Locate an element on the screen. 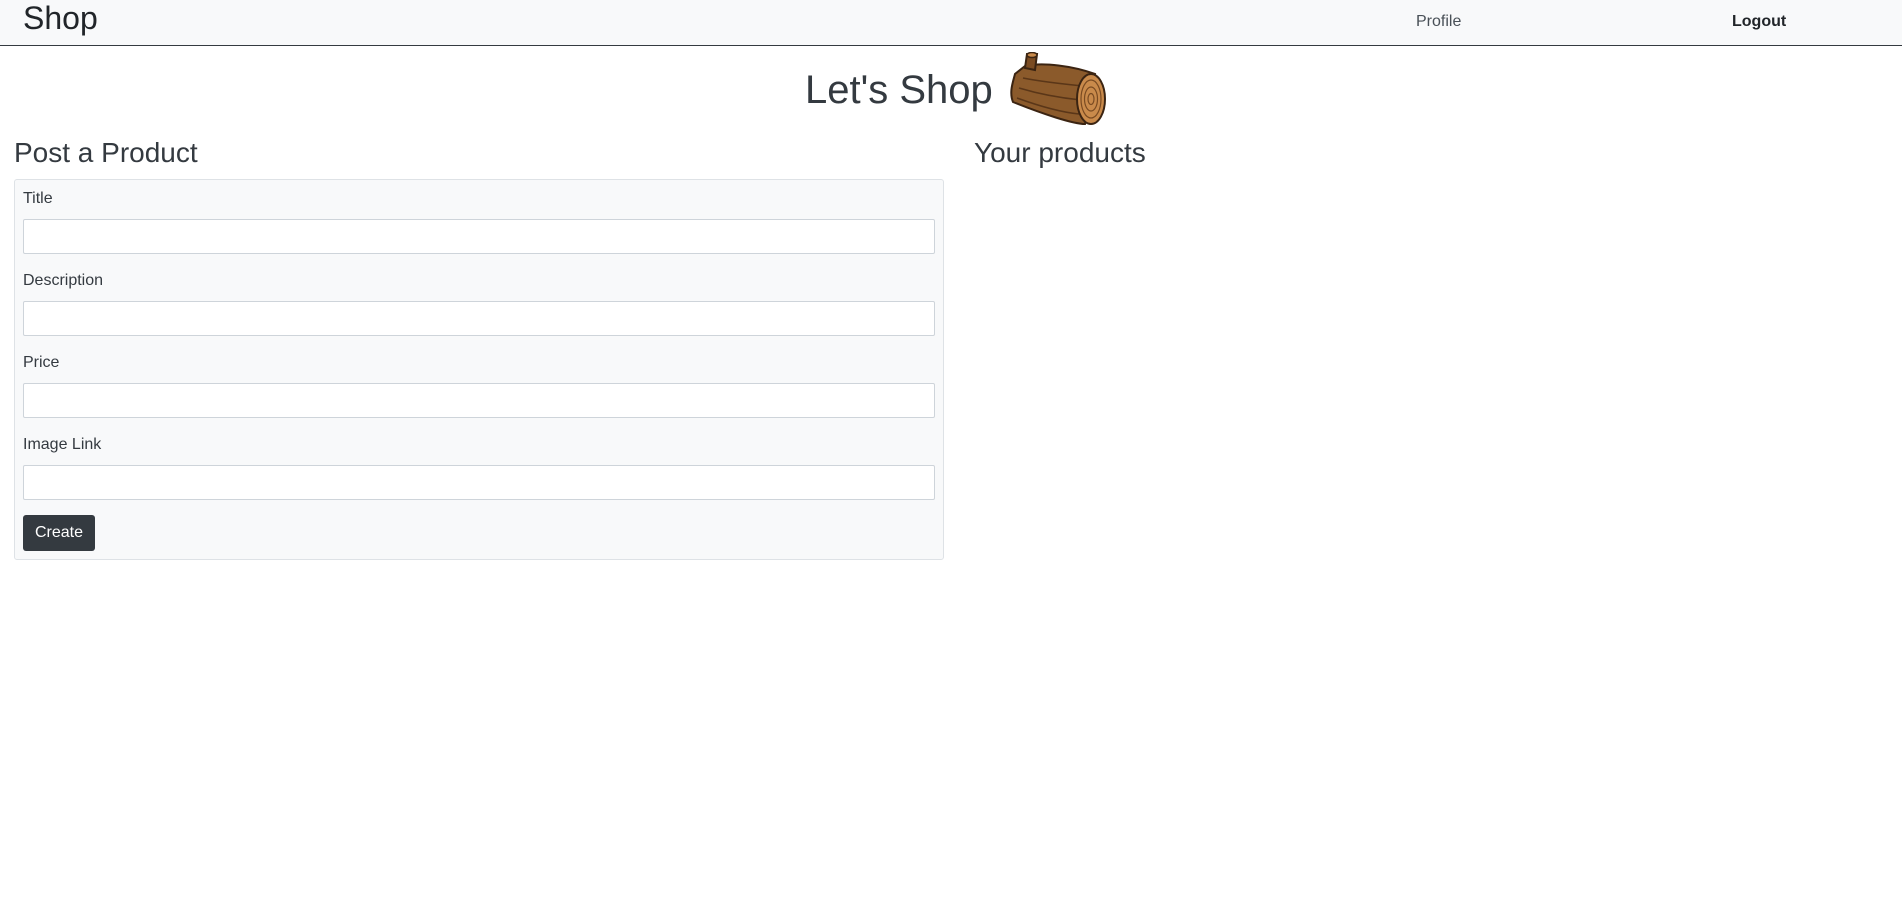 Image resolution: width=1902 pixels, height=900 pixels. hero-heading: Let's Shop is located at coordinates (957, 90).